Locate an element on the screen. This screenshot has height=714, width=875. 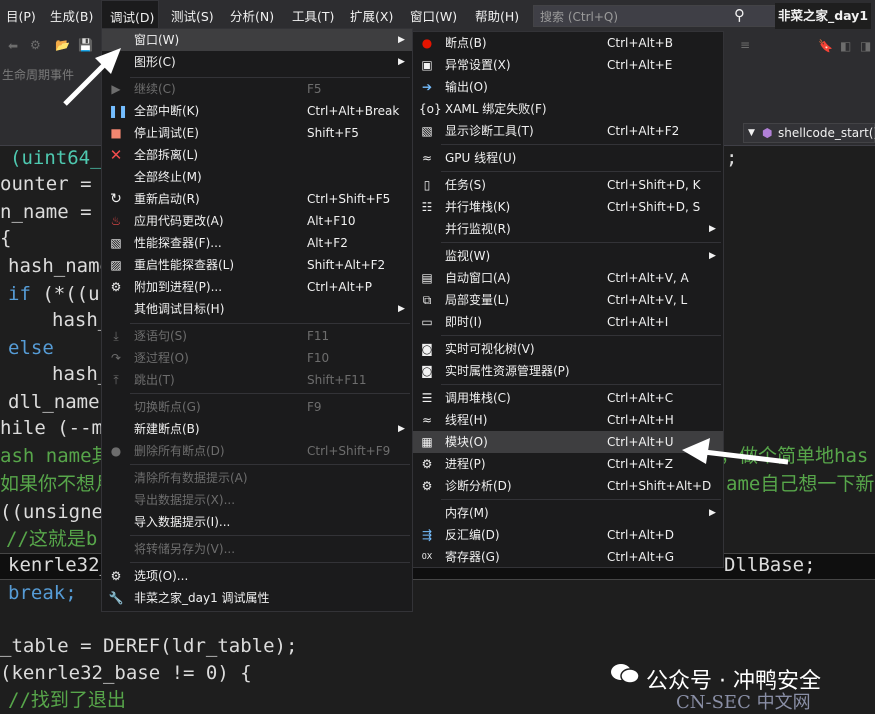
menu-item-label: 线程(H) is located at coordinates (466, 420).